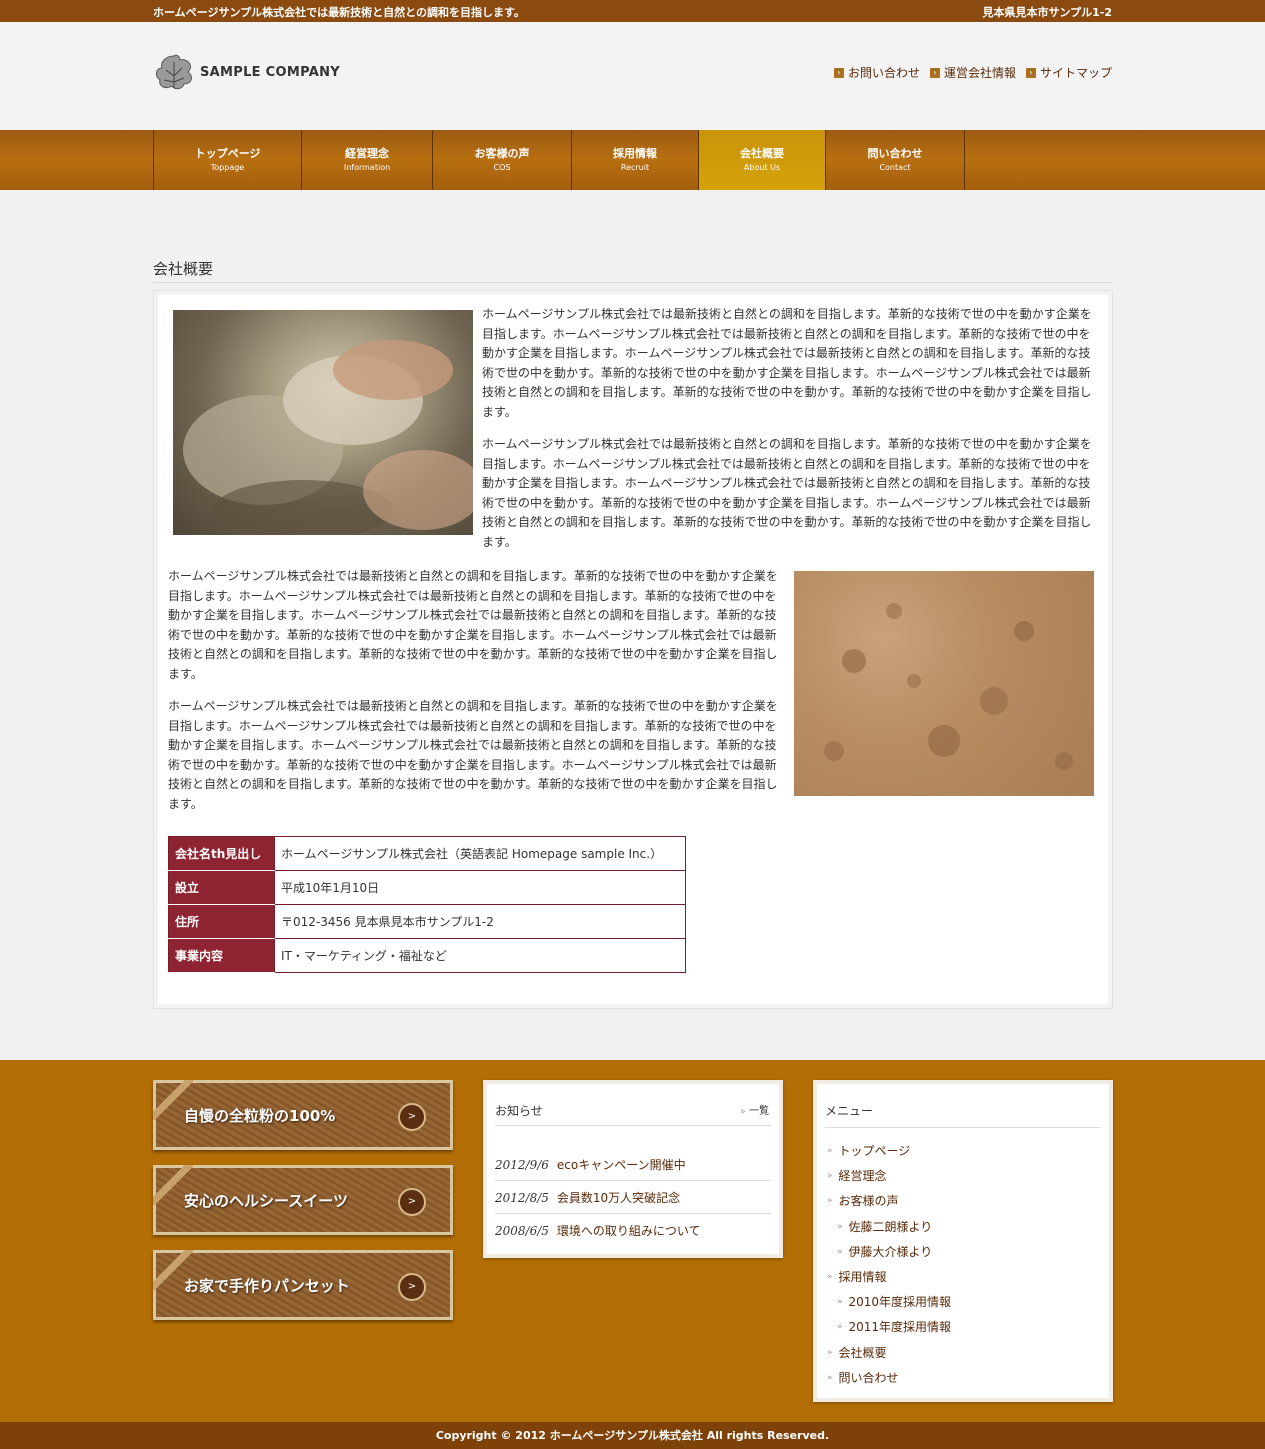 The width and height of the screenshot is (1265, 1449). Describe the element at coordinates (228, 160) in the screenshot. I see `nav-toppage: トップページ Toppage` at that location.